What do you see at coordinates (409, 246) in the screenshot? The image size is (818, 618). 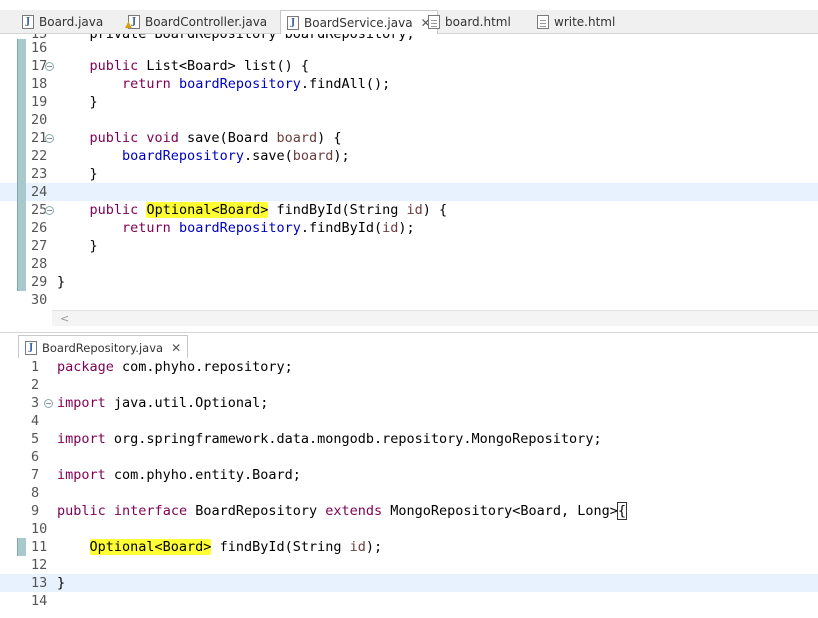 I see `code-line: 27 }` at bounding box center [409, 246].